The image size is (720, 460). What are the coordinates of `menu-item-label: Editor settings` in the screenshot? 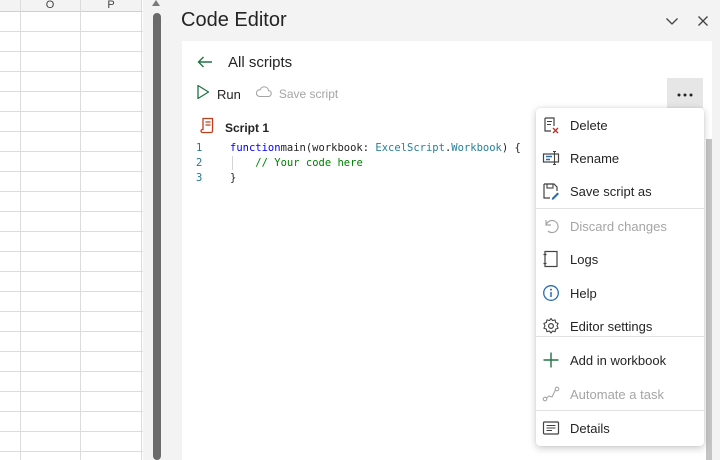 It's located at (611, 326).